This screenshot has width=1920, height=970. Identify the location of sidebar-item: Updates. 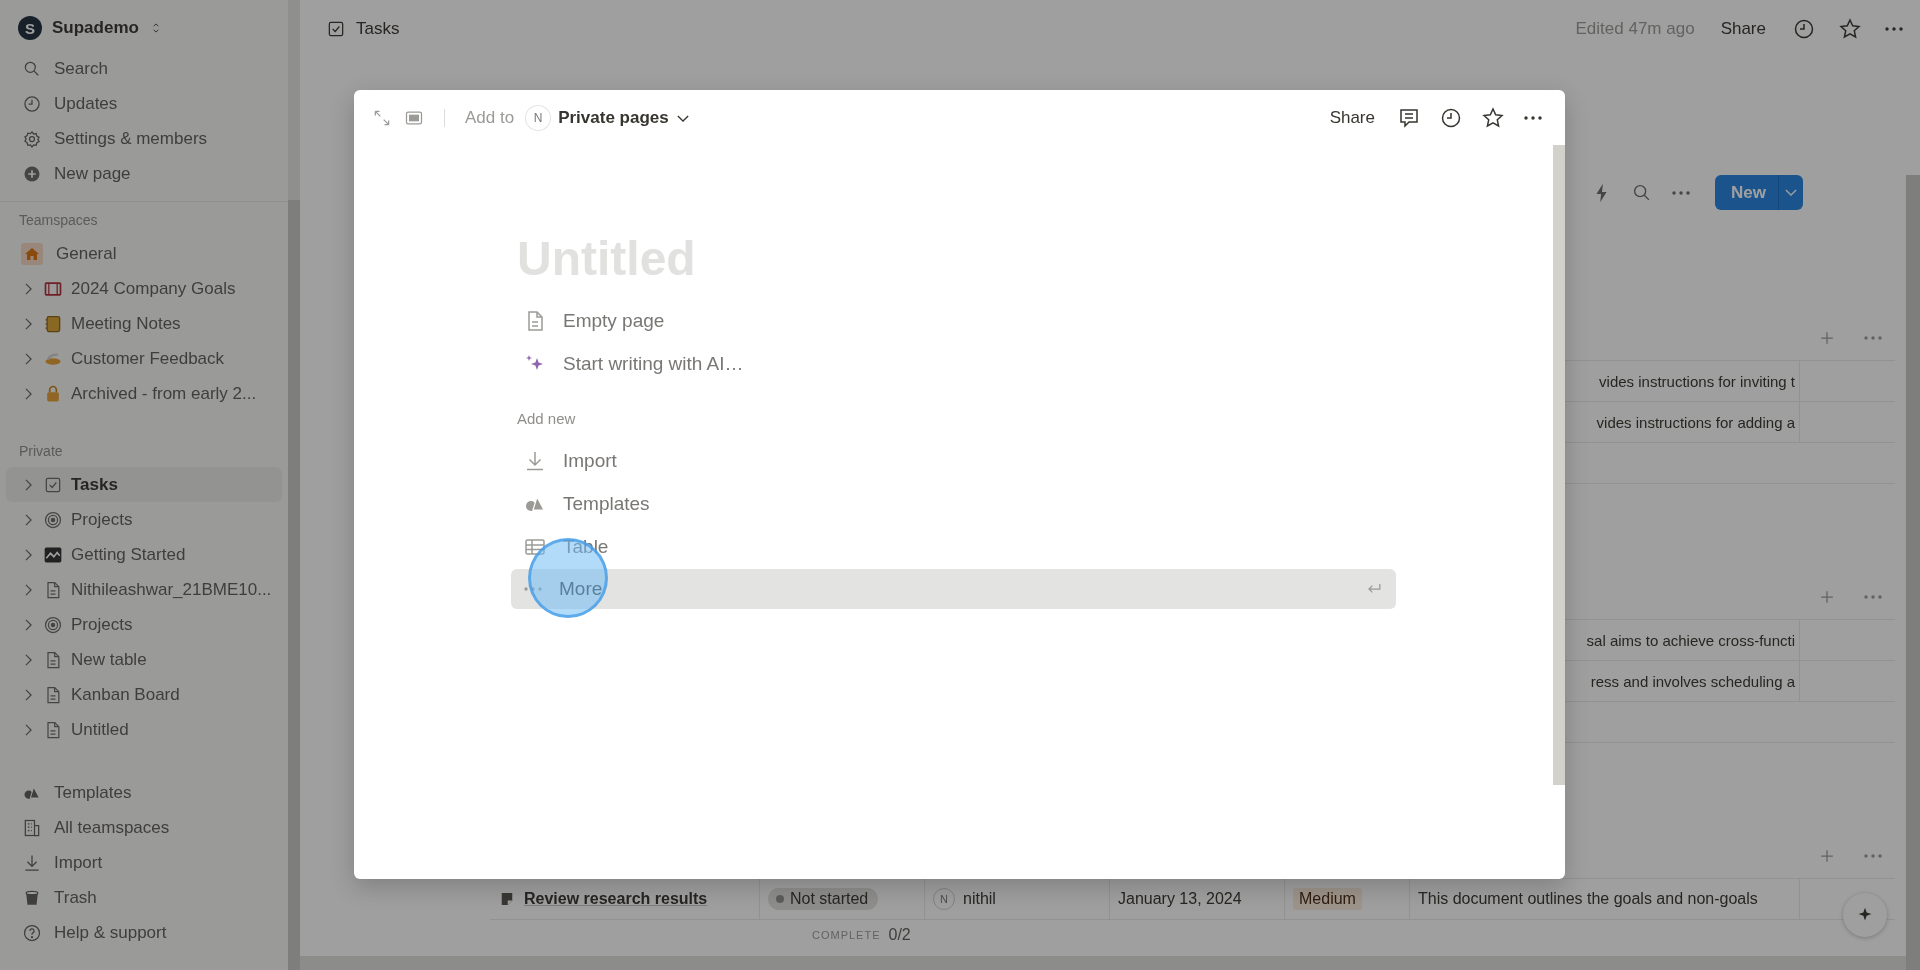
(144, 103).